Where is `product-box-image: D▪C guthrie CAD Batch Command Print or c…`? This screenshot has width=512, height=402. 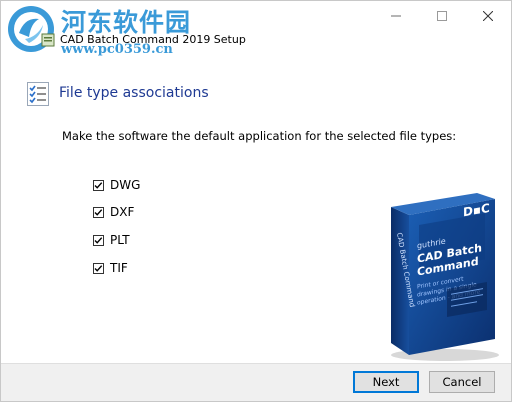
product-box-image: D▪C guthrie CAD Batch Command Print or c… is located at coordinates (445, 277).